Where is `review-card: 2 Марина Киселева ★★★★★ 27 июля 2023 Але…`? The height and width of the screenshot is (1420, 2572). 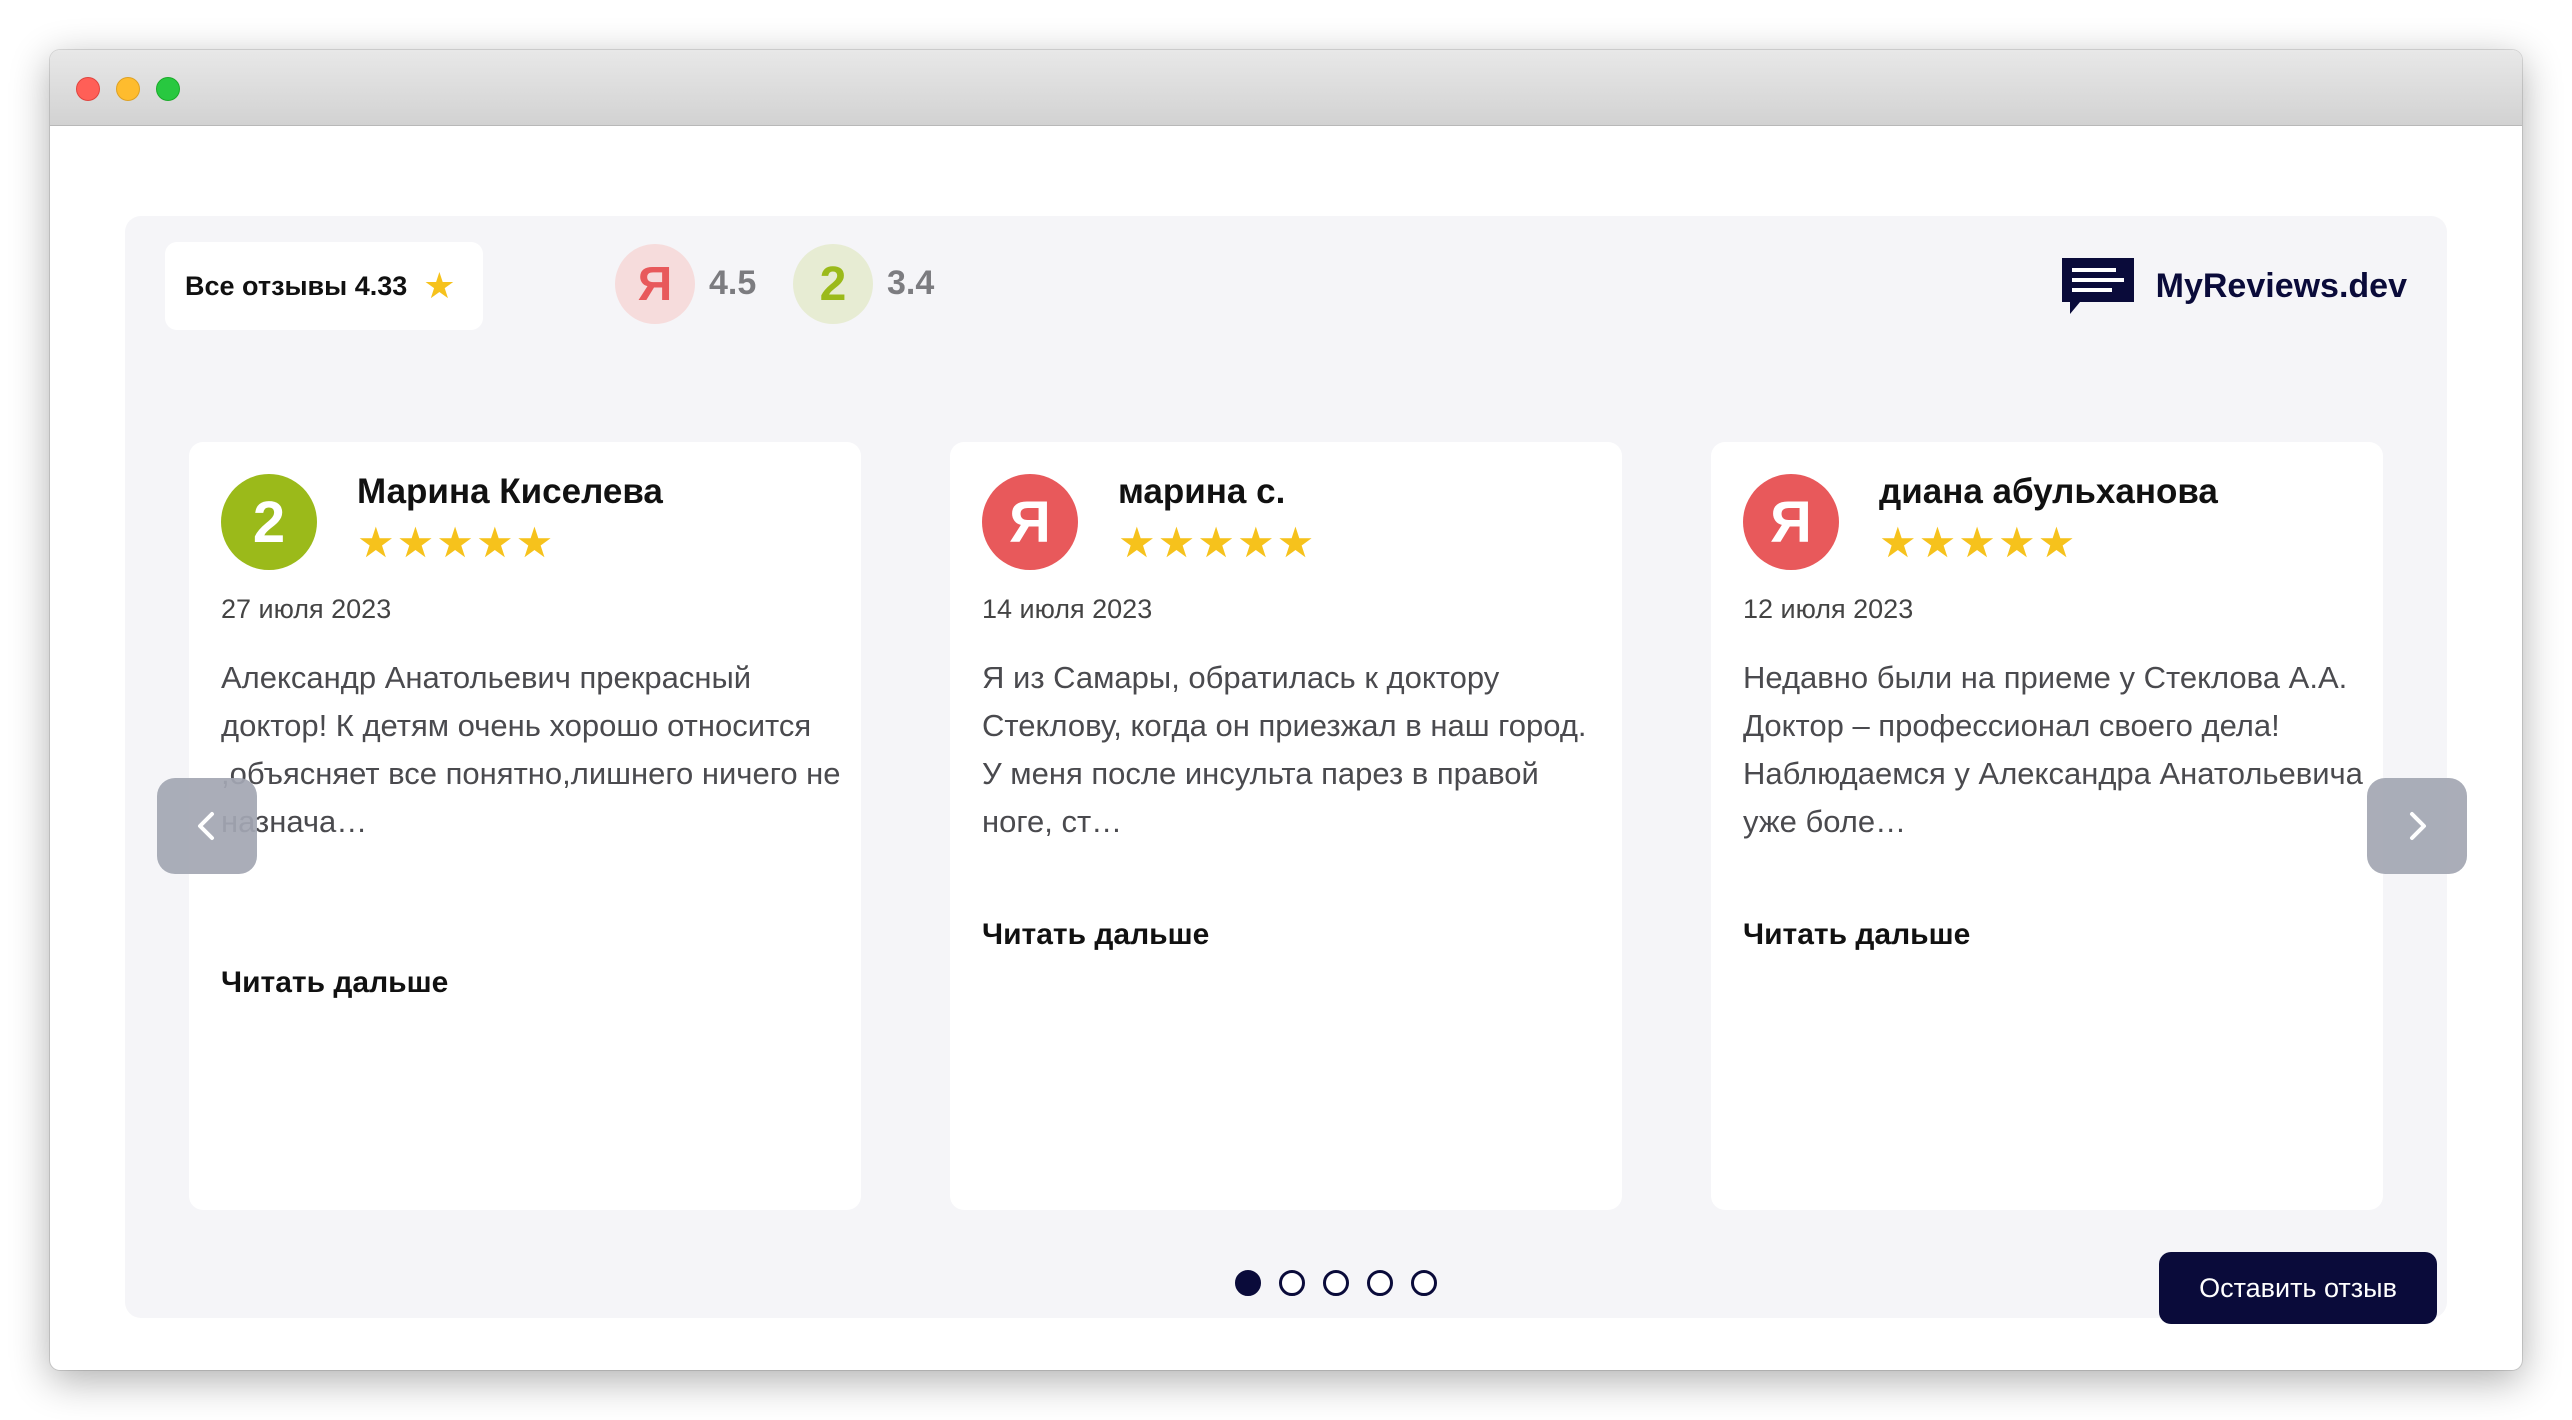 review-card: 2 Марина Киселева ★★★★★ 27 июля 2023 Але… is located at coordinates (525, 826).